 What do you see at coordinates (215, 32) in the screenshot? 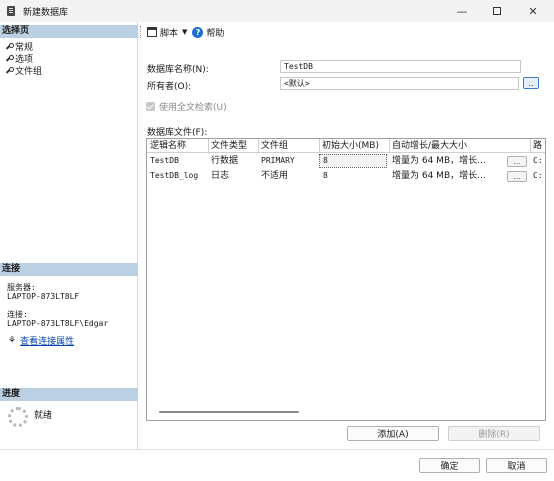
I see `help-button: 帮助` at bounding box center [215, 32].